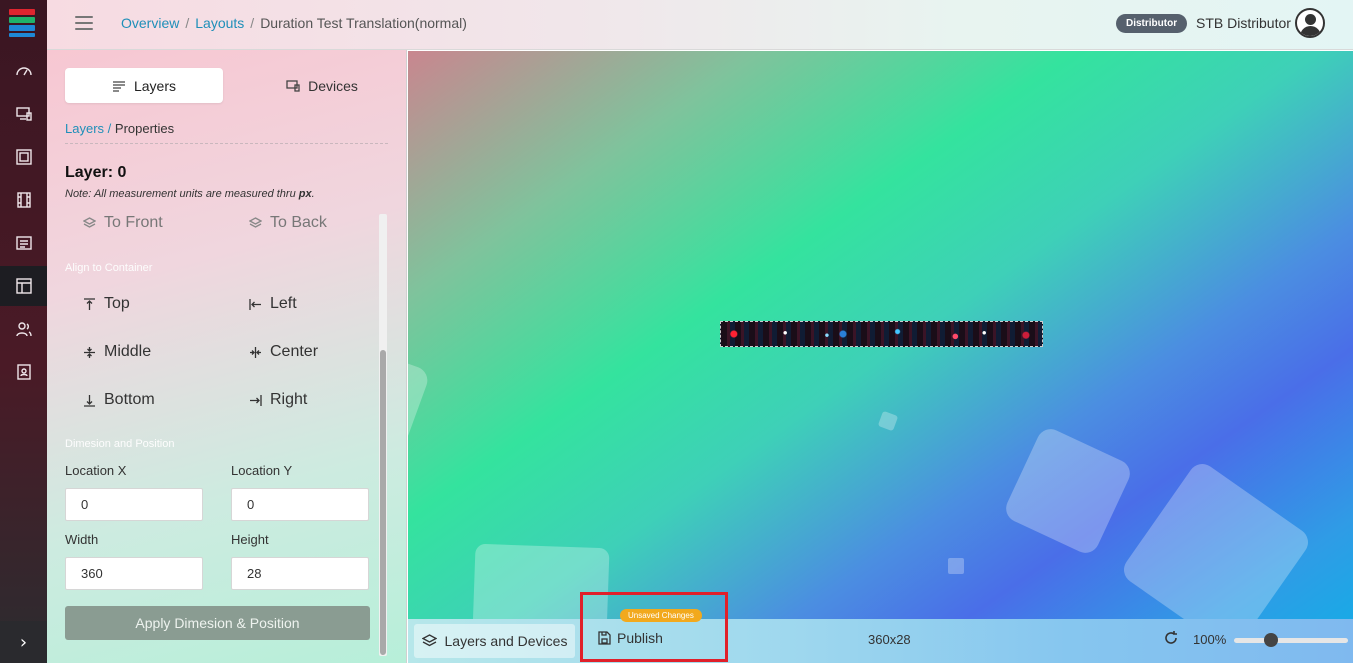 The height and width of the screenshot is (663, 1353). What do you see at coordinates (283, 352) in the screenshot?
I see `align-center-button: Center` at bounding box center [283, 352].